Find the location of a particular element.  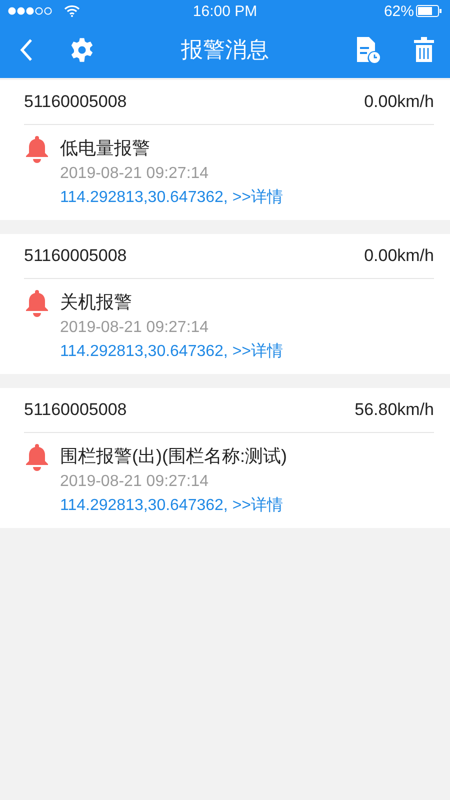

page-title: 报警消息 is located at coordinates (225, 50).